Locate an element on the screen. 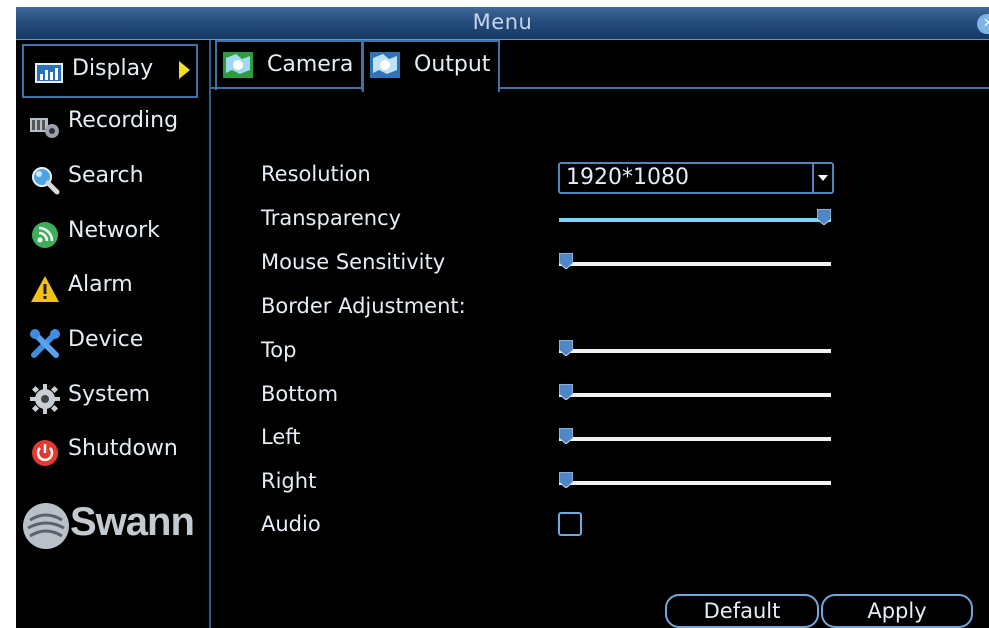  resolution-value: 1920*1080 is located at coordinates (627, 177).